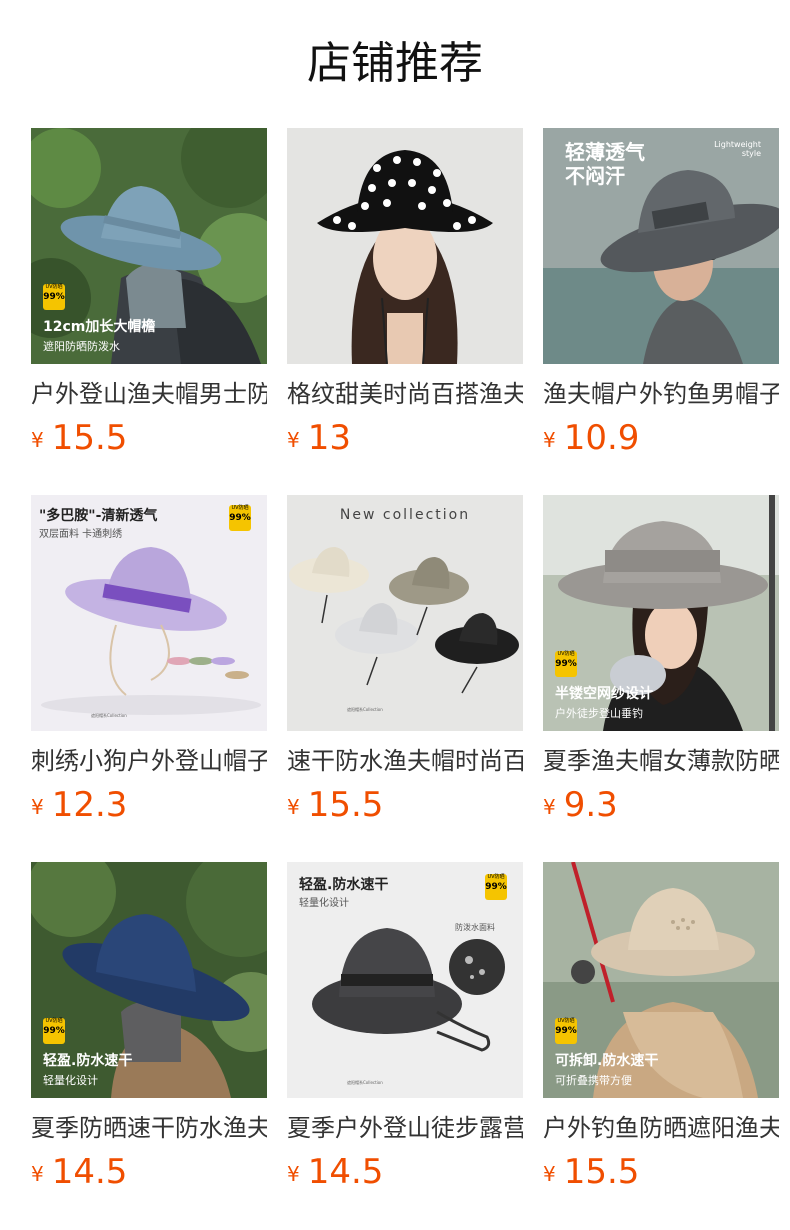 The width and height of the screenshot is (790, 1230). I want to click on fabric-label: 防泼水面料, so click(475, 927).